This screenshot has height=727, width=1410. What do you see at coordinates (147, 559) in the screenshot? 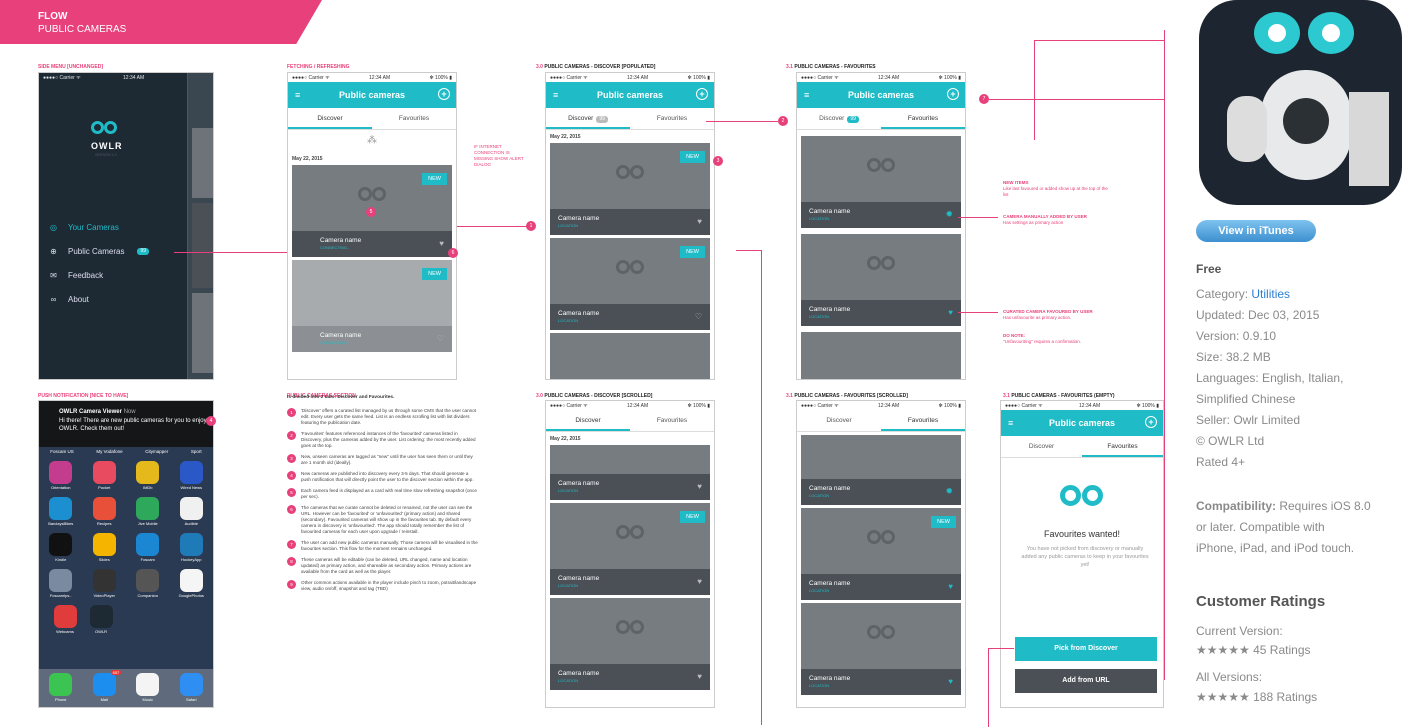
I see `app-label: Foscam` at bounding box center [147, 559].